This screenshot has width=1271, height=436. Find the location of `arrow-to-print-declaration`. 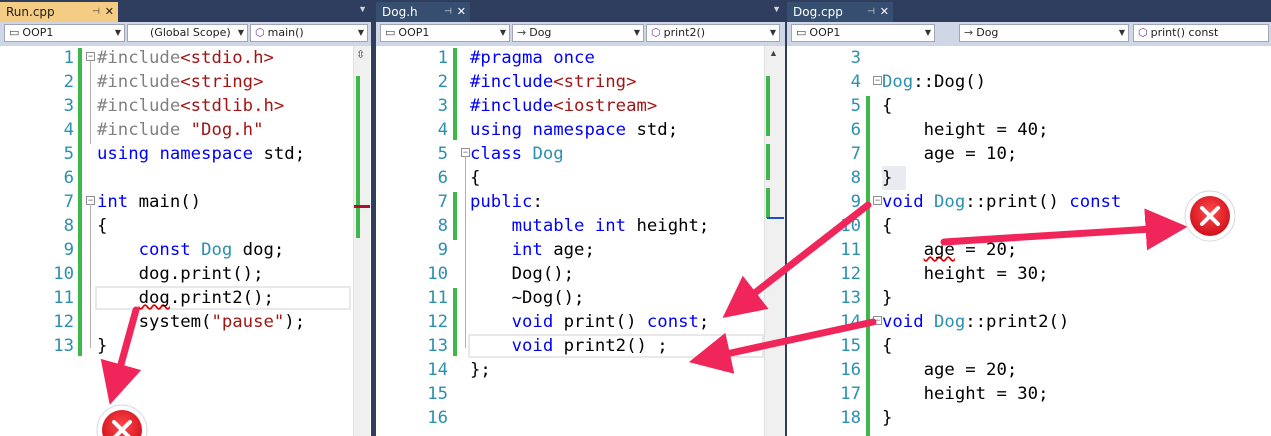

arrow-to-print-declaration is located at coordinates (797, 260).